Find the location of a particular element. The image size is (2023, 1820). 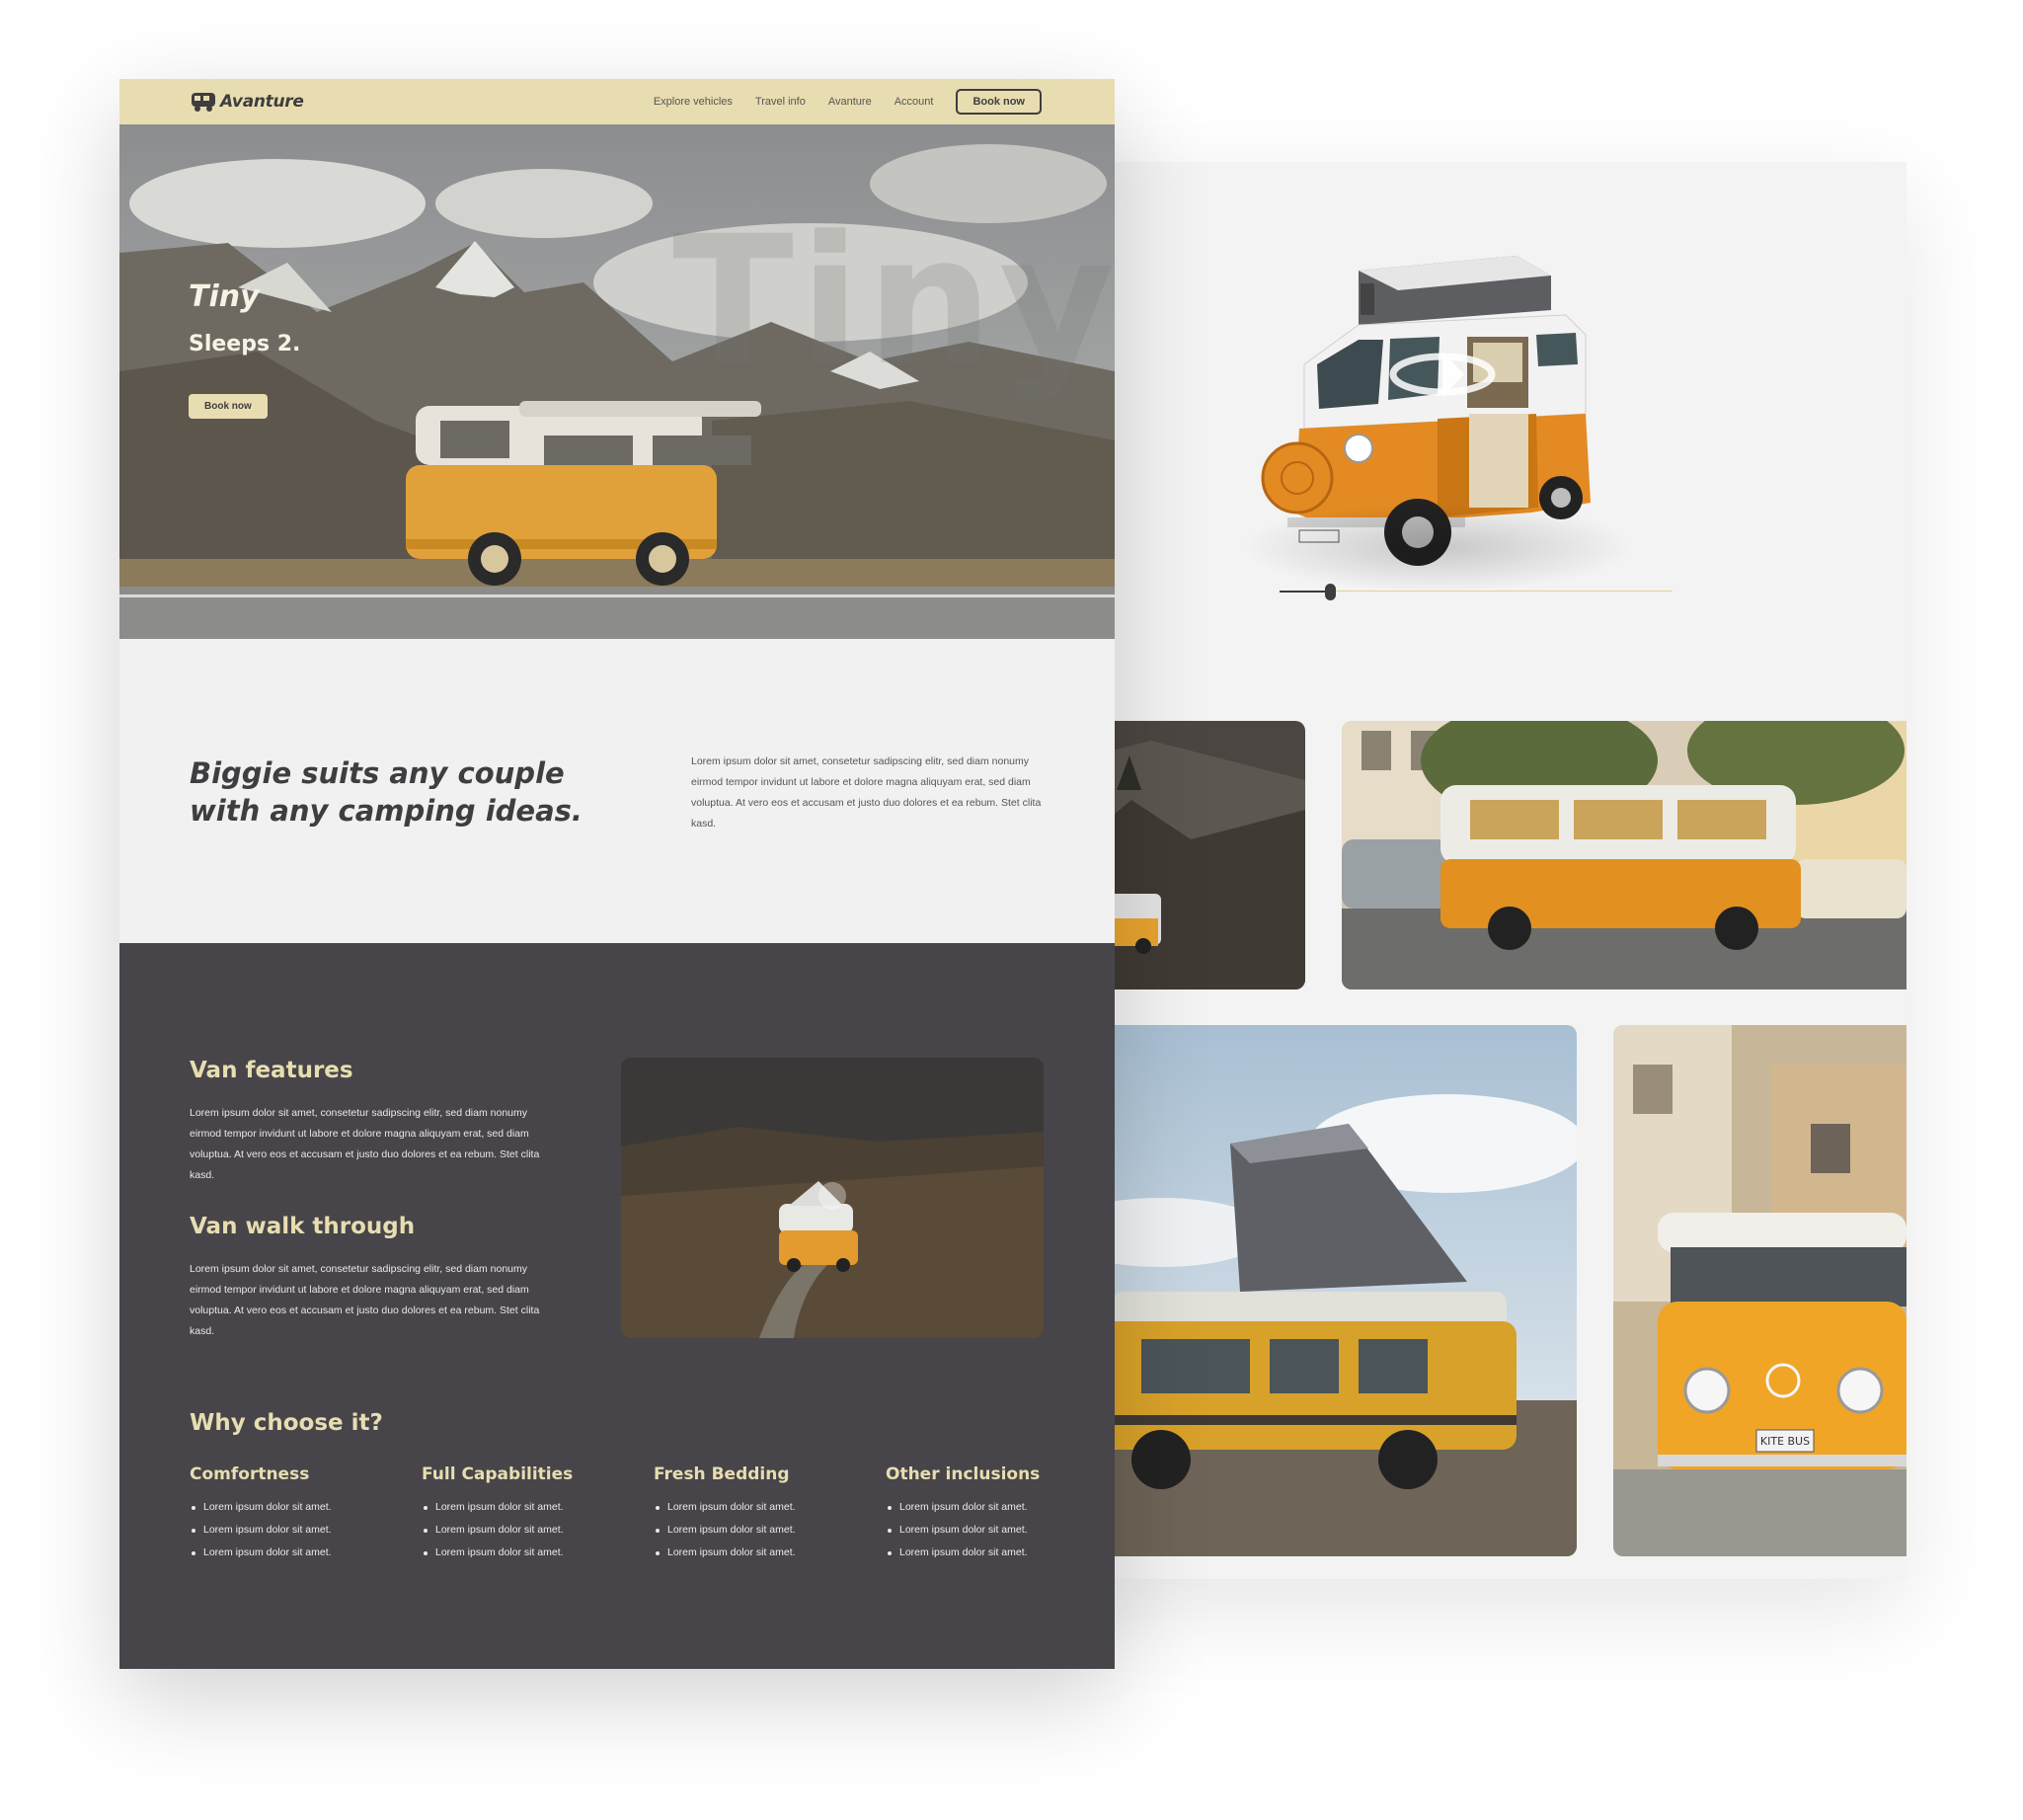

gallery-photo-poptop-van is located at coordinates (1324, 1290).